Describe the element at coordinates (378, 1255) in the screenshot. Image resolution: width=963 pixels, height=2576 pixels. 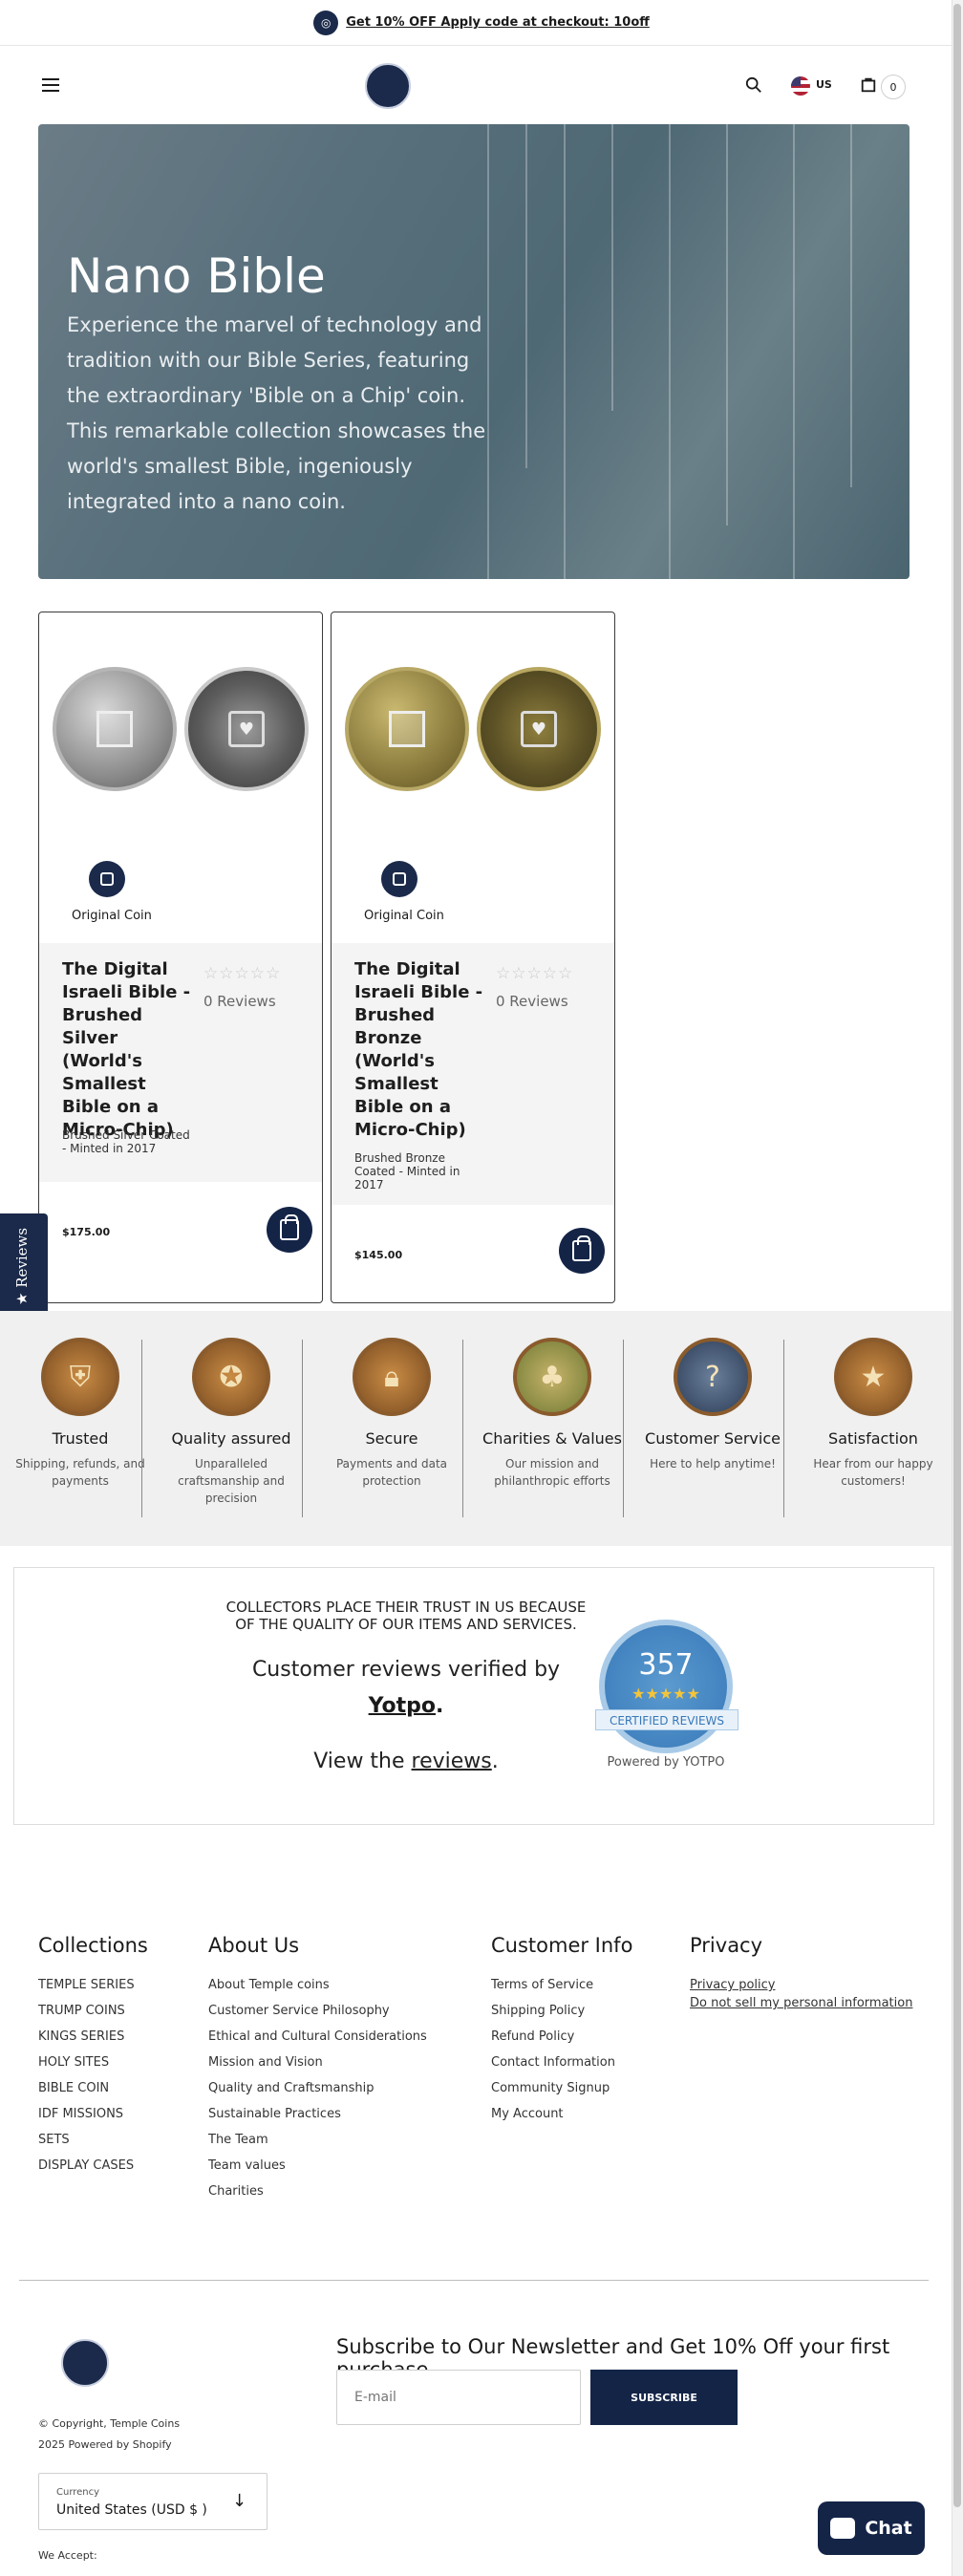
I see `product-price: $145.00` at that location.